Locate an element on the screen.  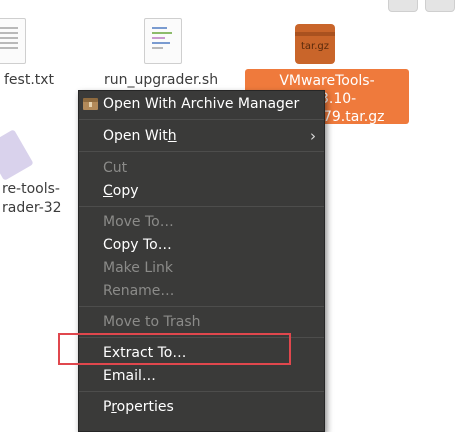
menu-label: Make Link is located at coordinates (138, 268).